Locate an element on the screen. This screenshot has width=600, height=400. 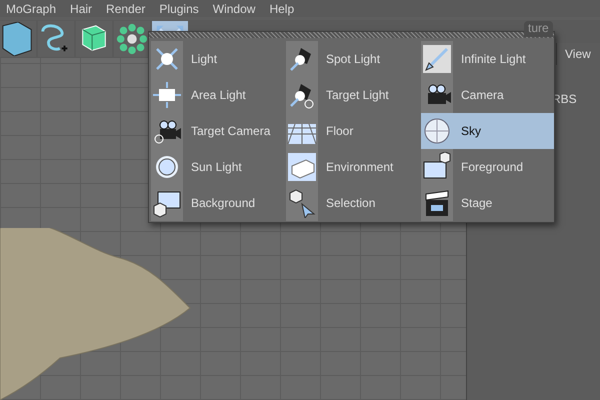
cube-cursor-icon is located at coordinates (302, 203).